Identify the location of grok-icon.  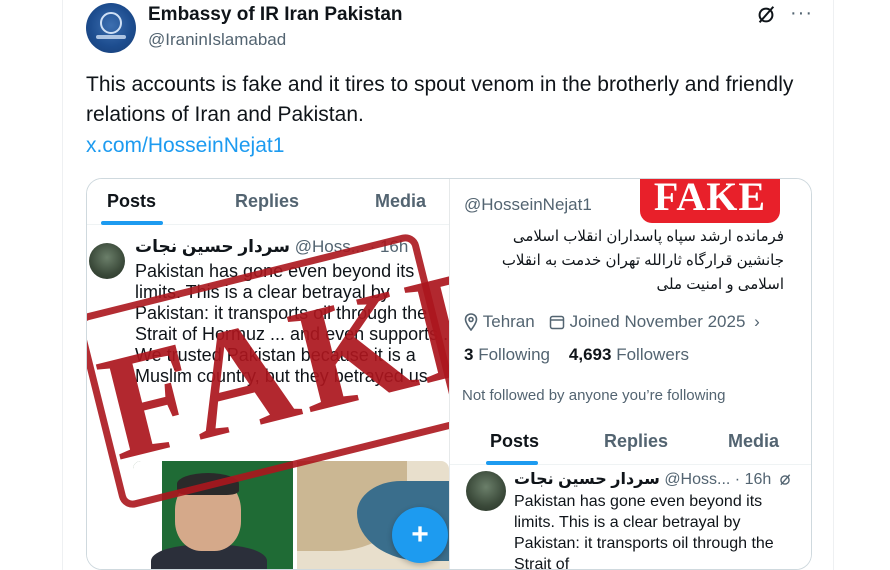
(766, 15).